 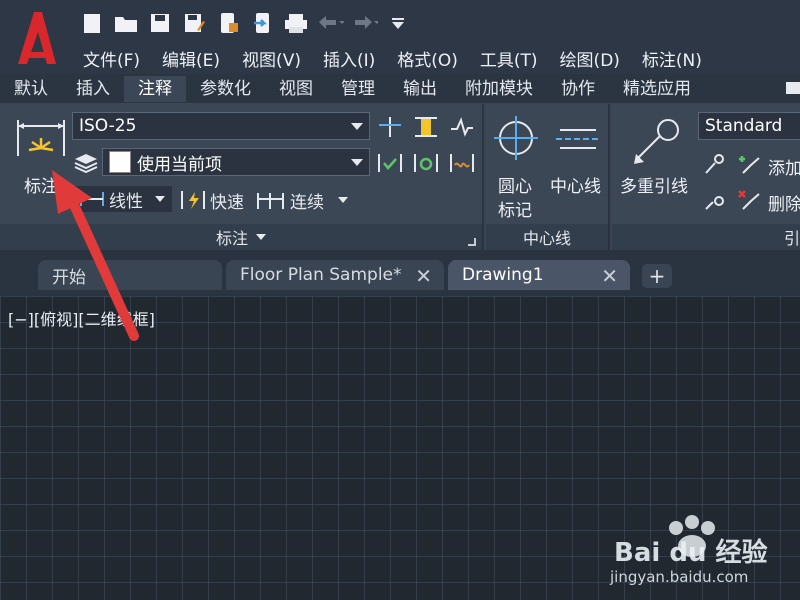 What do you see at coordinates (691, 553) in the screenshot?
I see `watermark-brand: Bai du 经验` at bounding box center [691, 553].